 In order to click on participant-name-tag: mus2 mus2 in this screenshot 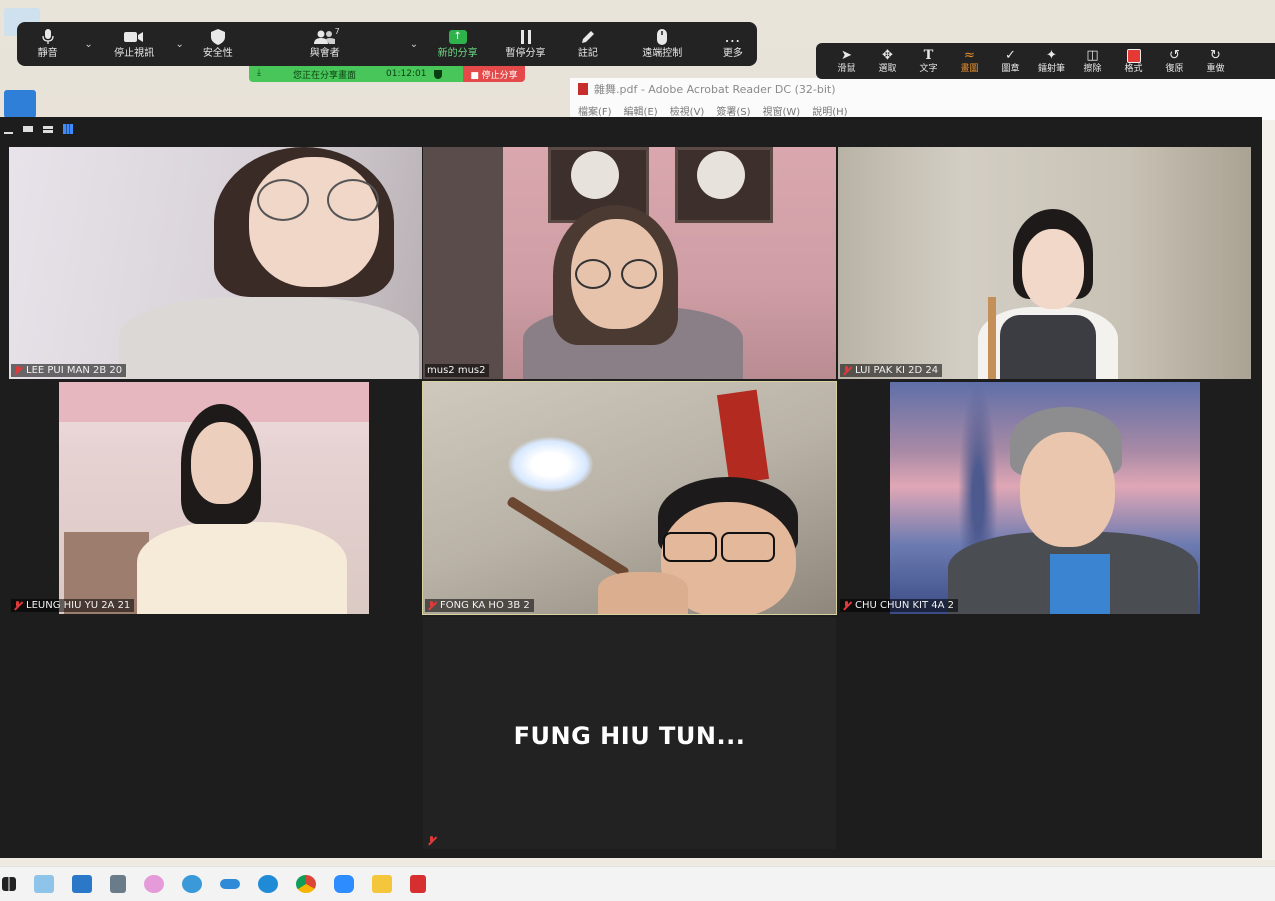, I will do `click(457, 370)`.